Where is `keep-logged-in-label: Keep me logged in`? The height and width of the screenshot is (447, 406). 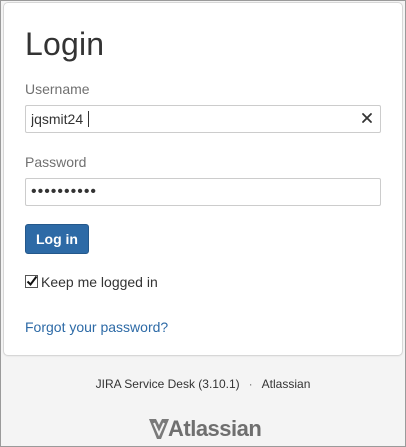 keep-logged-in-label: Keep me logged in is located at coordinates (99, 282).